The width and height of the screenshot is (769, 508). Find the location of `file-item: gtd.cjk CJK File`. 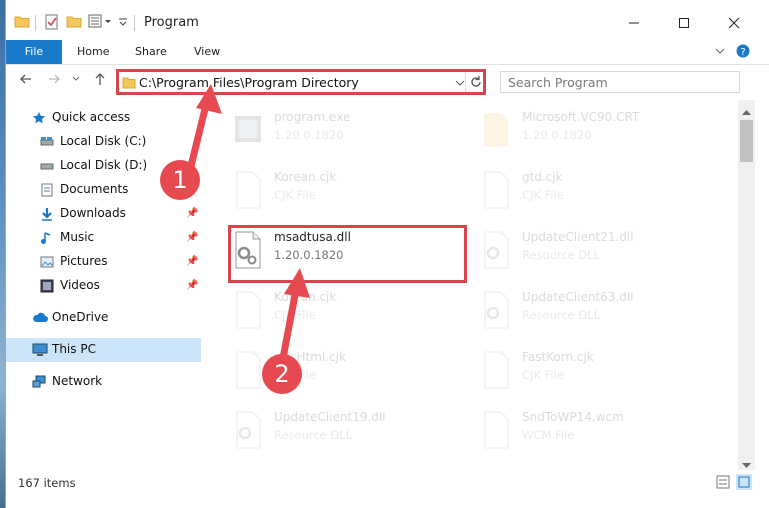

file-item: gtd.cjk CJK File is located at coordinates (574, 192).